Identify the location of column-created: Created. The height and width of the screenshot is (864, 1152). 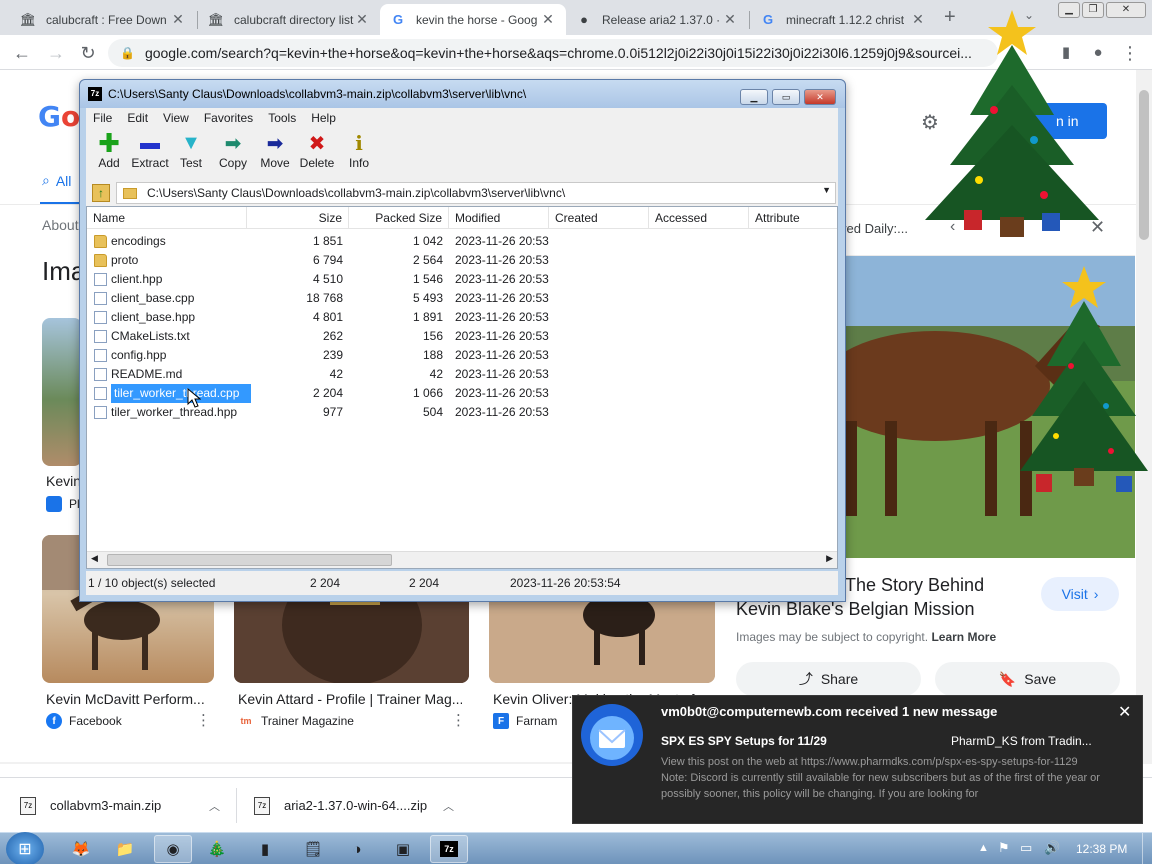
(599, 218).